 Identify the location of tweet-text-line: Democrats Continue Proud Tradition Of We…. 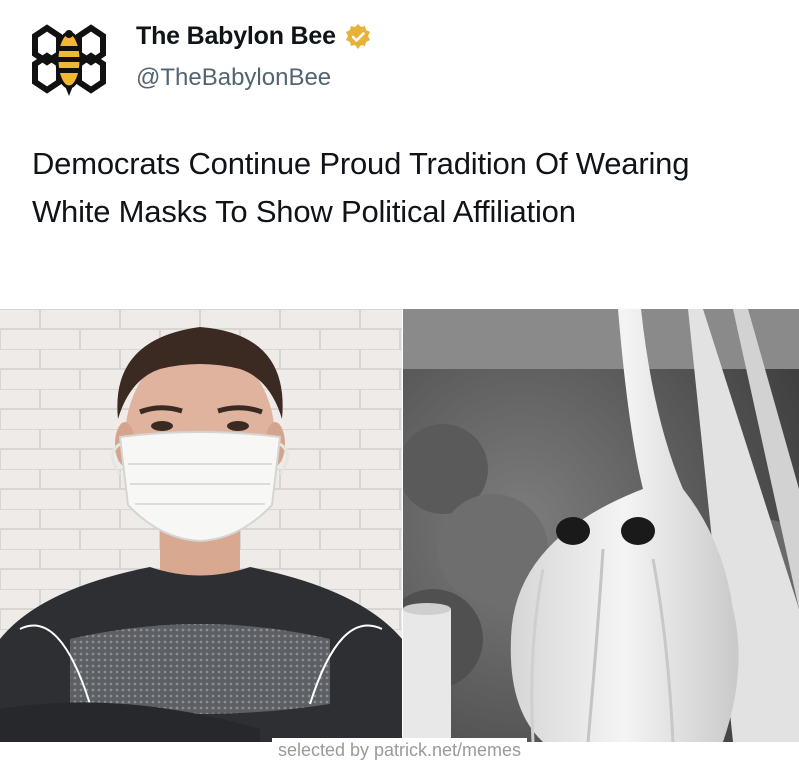
(361, 163).